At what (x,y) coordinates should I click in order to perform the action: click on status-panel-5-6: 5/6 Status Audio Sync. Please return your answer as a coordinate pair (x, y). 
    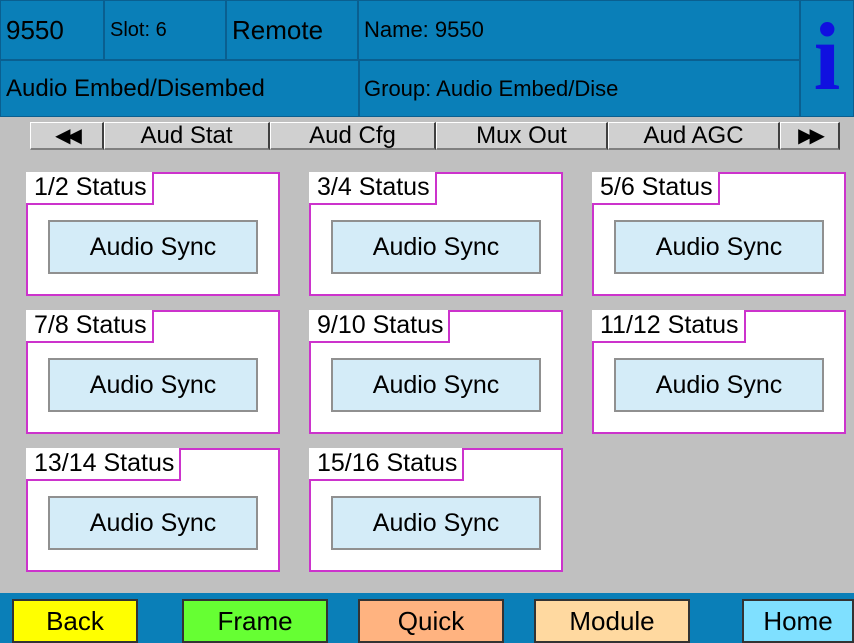
    Looking at the image, I should click on (719, 234).